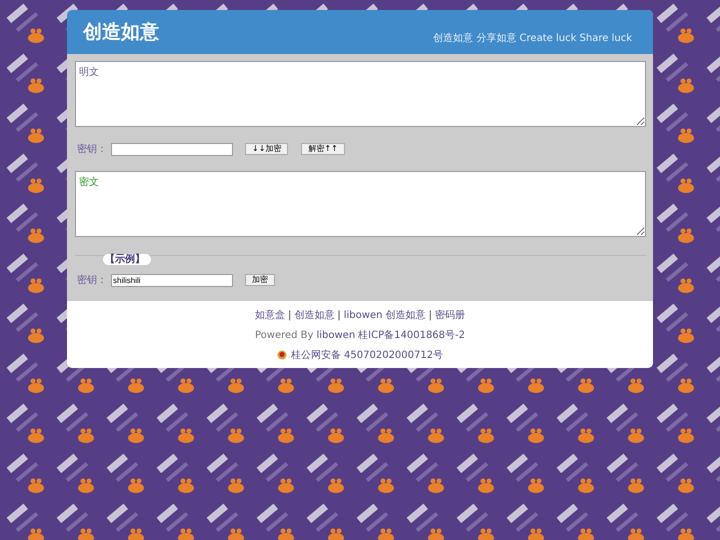 This screenshot has height=540, width=720. Describe the element at coordinates (284, 335) in the screenshot. I see `powered-text: Powered By` at that location.